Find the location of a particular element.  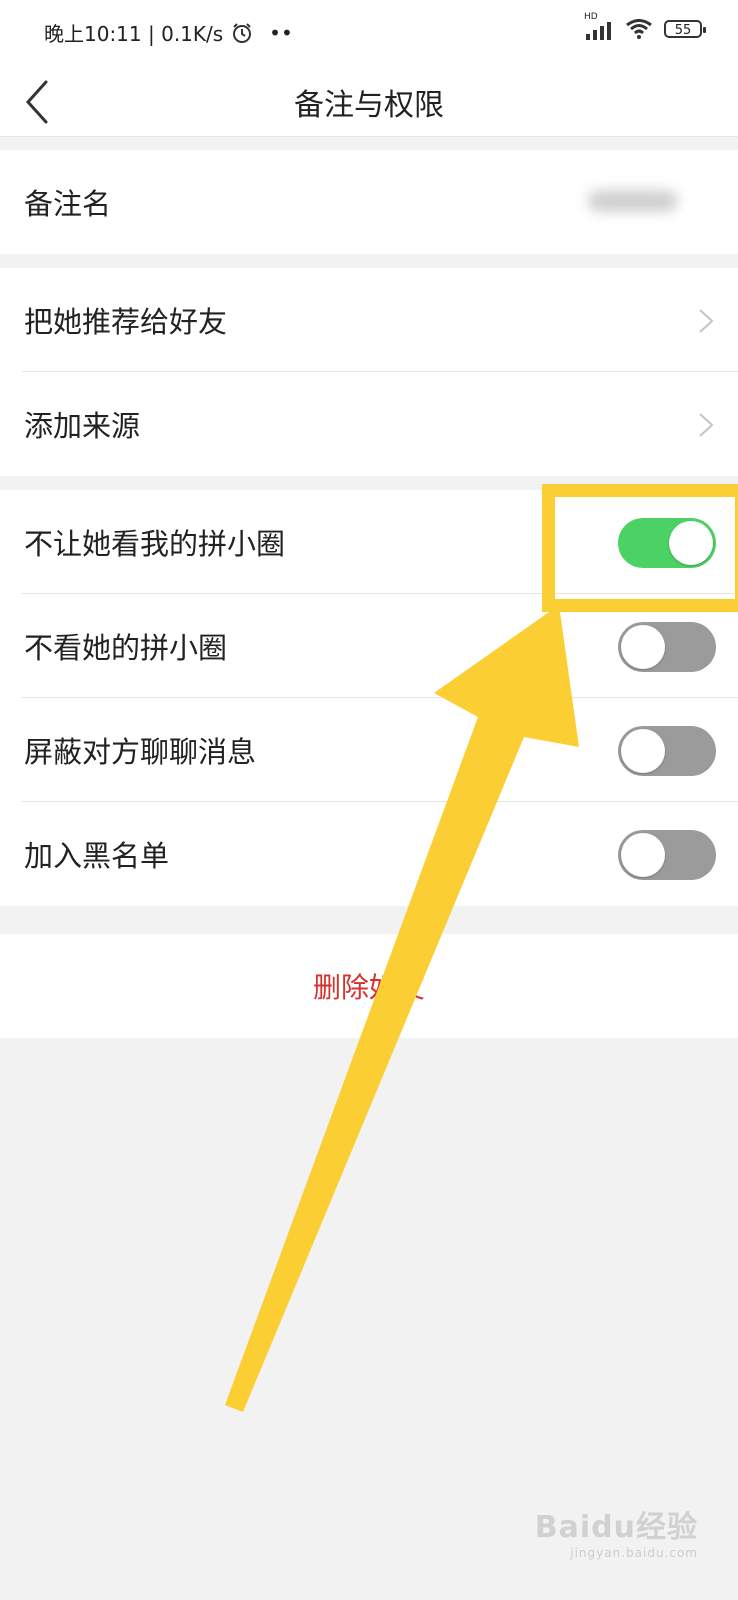

annotation-highlight-box is located at coordinates (640, 548).